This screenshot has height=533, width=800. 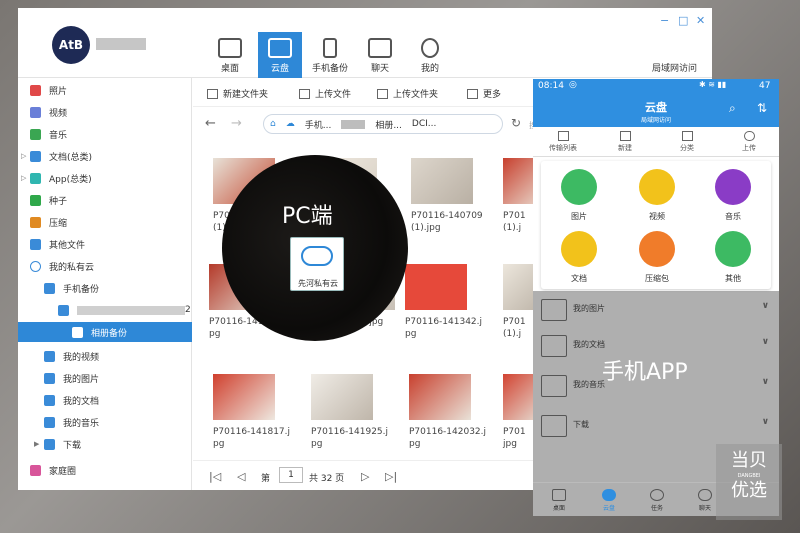 What do you see at coordinates (105, 288) in the screenshot?
I see `sidebar-item-phone-backup: 手机备份` at bounding box center [105, 288].